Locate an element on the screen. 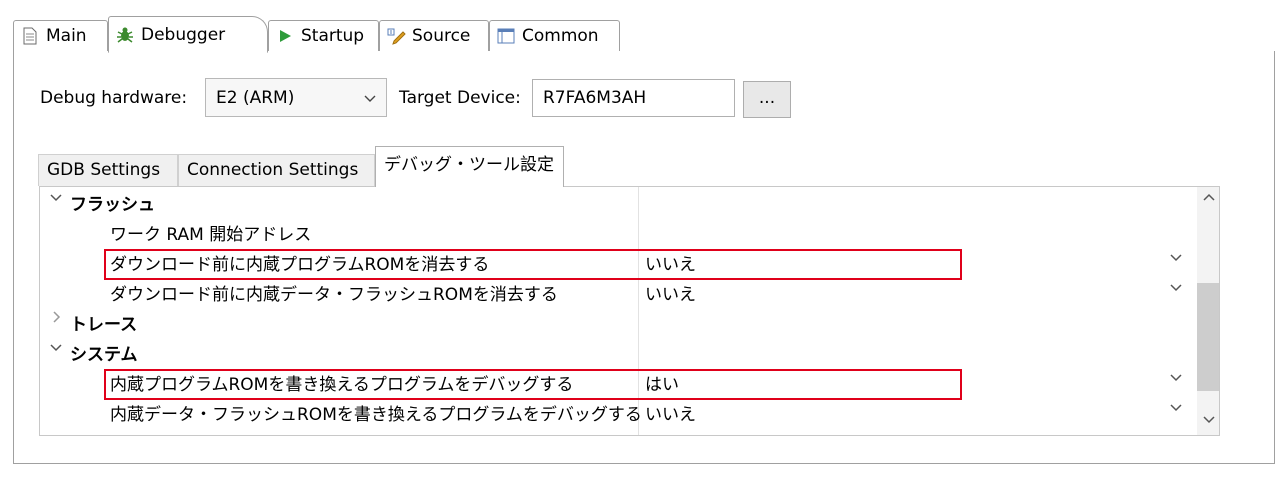  bug-icon is located at coordinates (125, 35).